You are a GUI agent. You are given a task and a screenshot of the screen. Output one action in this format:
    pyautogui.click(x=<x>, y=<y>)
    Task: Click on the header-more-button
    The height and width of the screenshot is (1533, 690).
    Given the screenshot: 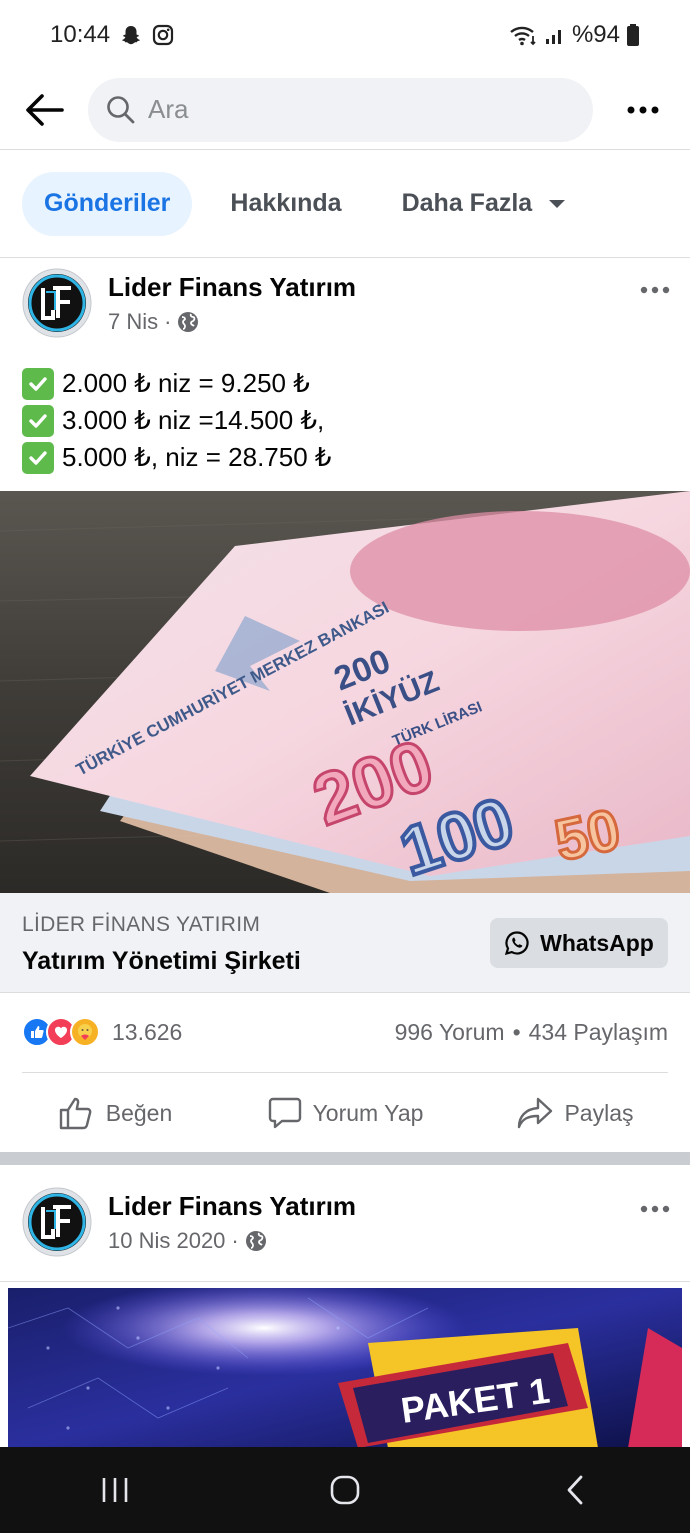 What is the action you would take?
    pyautogui.click(x=642, y=110)
    